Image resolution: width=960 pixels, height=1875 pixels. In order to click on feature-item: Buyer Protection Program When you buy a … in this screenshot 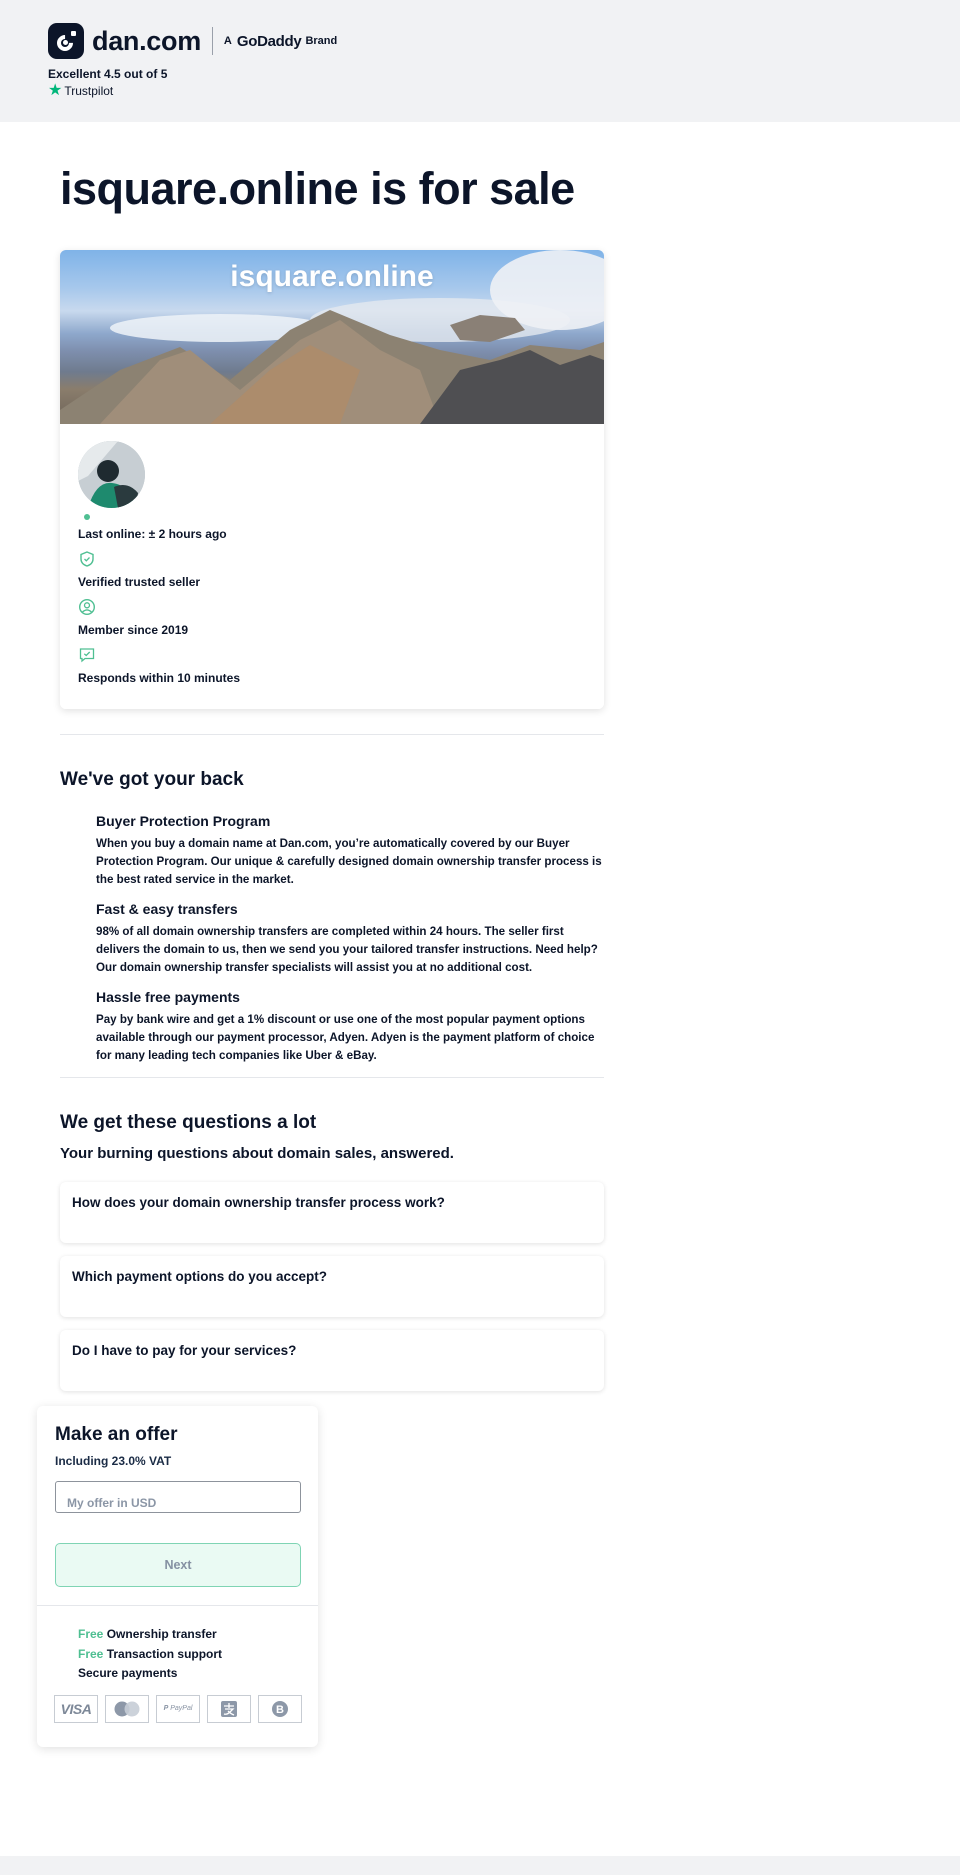, I will do `click(350, 851)`.